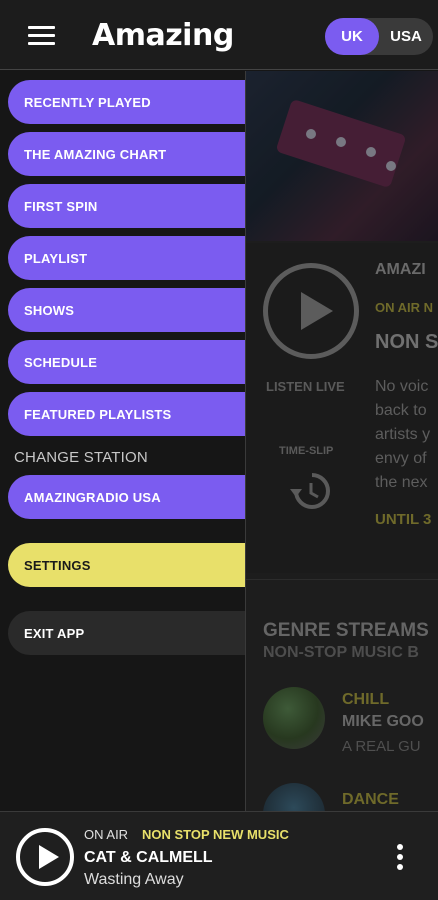 Image resolution: width=438 pixels, height=900 pixels. I want to click on genre-name: DANCE, so click(370, 800).